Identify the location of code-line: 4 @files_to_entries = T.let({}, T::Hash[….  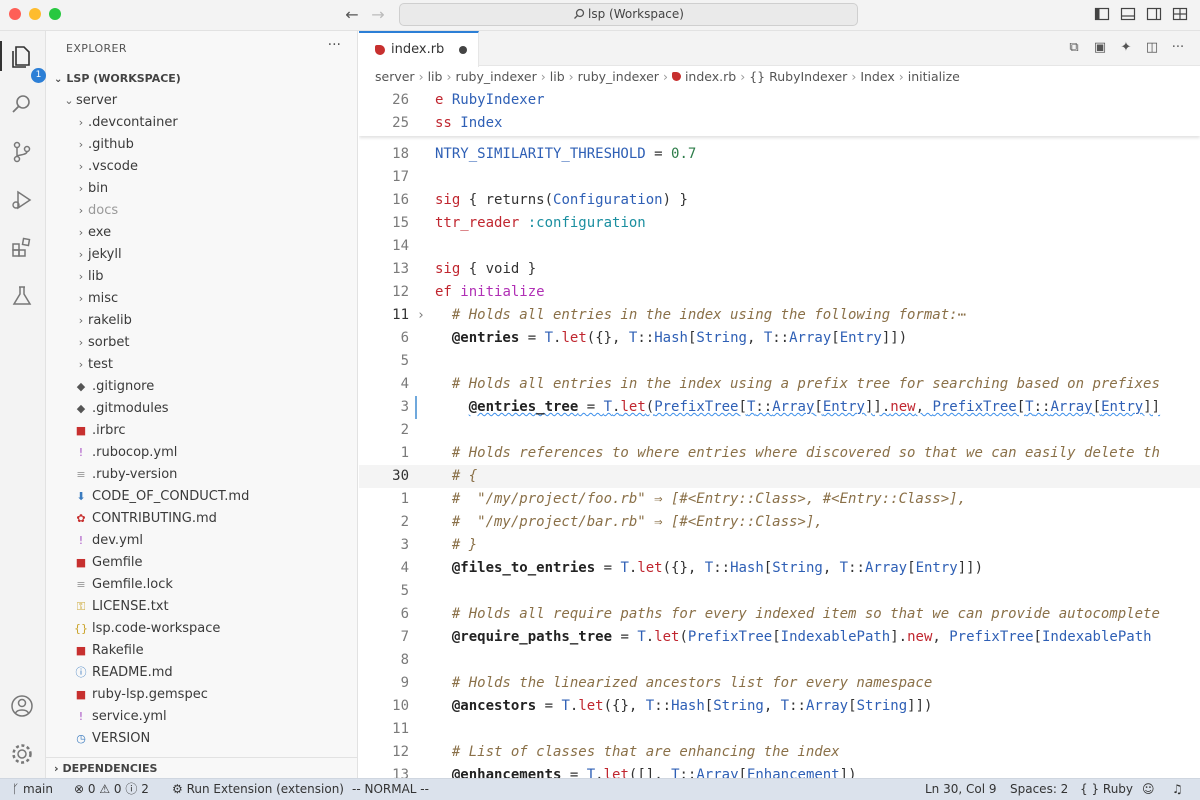
(779, 568).